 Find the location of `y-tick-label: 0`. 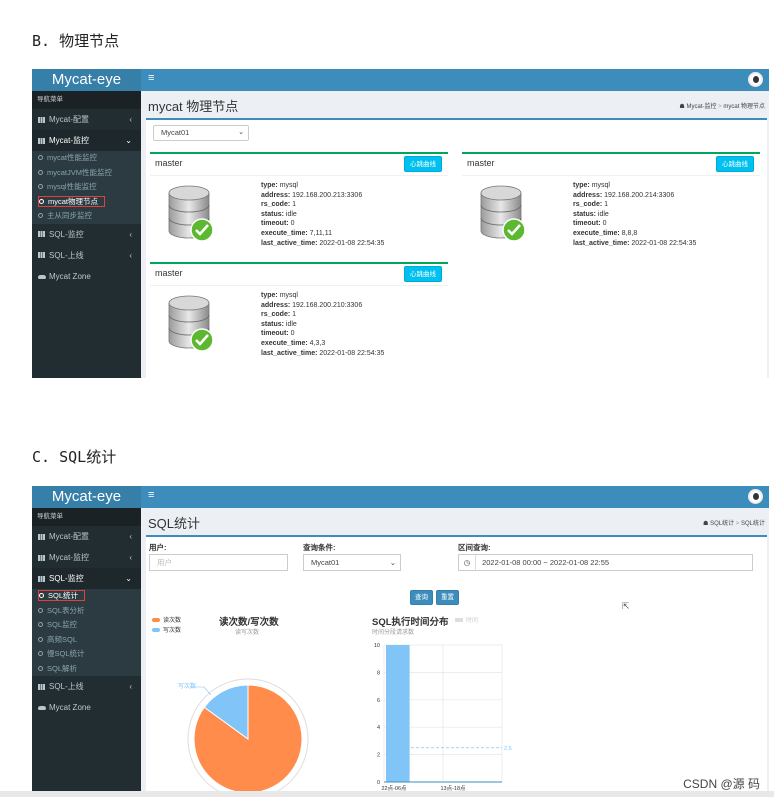

y-tick-label: 0 is located at coordinates (378, 783).